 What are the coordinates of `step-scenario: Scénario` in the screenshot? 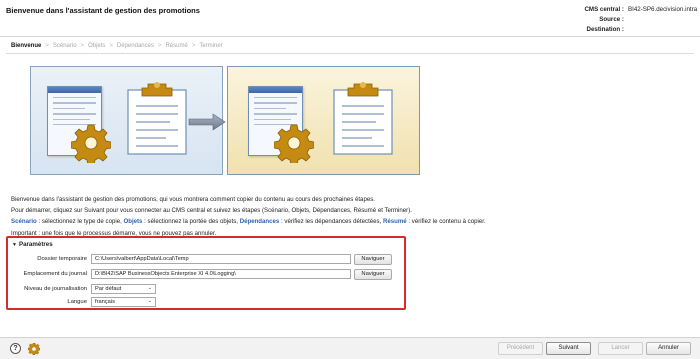 It's located at (64, 46).